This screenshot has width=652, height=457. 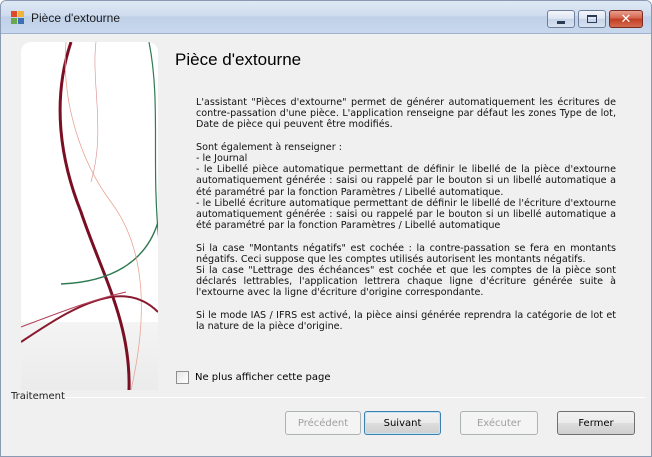 What do you see at coordinates (561, 22) in the screenshot?
I see `minimize-icon` at bounding box center [561, 22].